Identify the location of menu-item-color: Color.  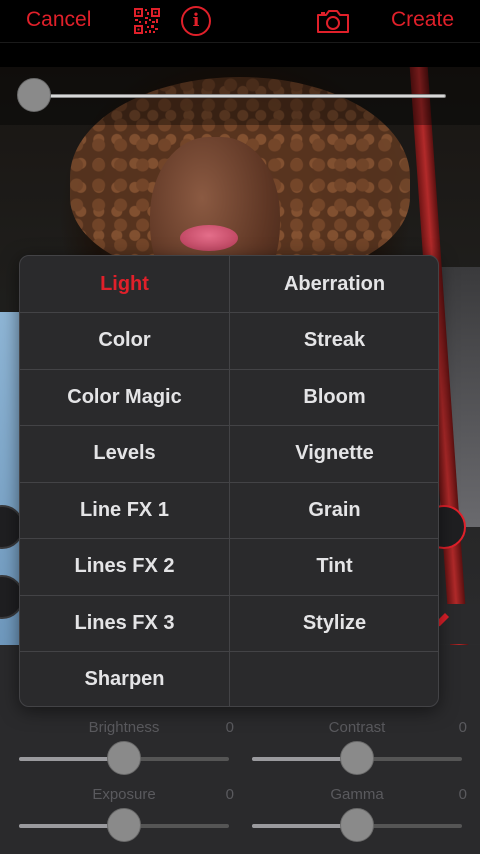
(124, 341).